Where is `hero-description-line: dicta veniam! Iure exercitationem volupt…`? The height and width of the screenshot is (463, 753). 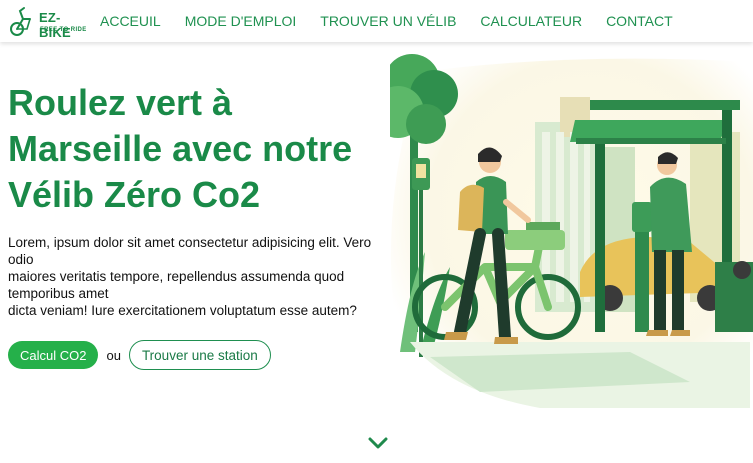 hero-description-line: dicta veniam! Iure exercitationem volupt… is located at coordinates (182, 310).